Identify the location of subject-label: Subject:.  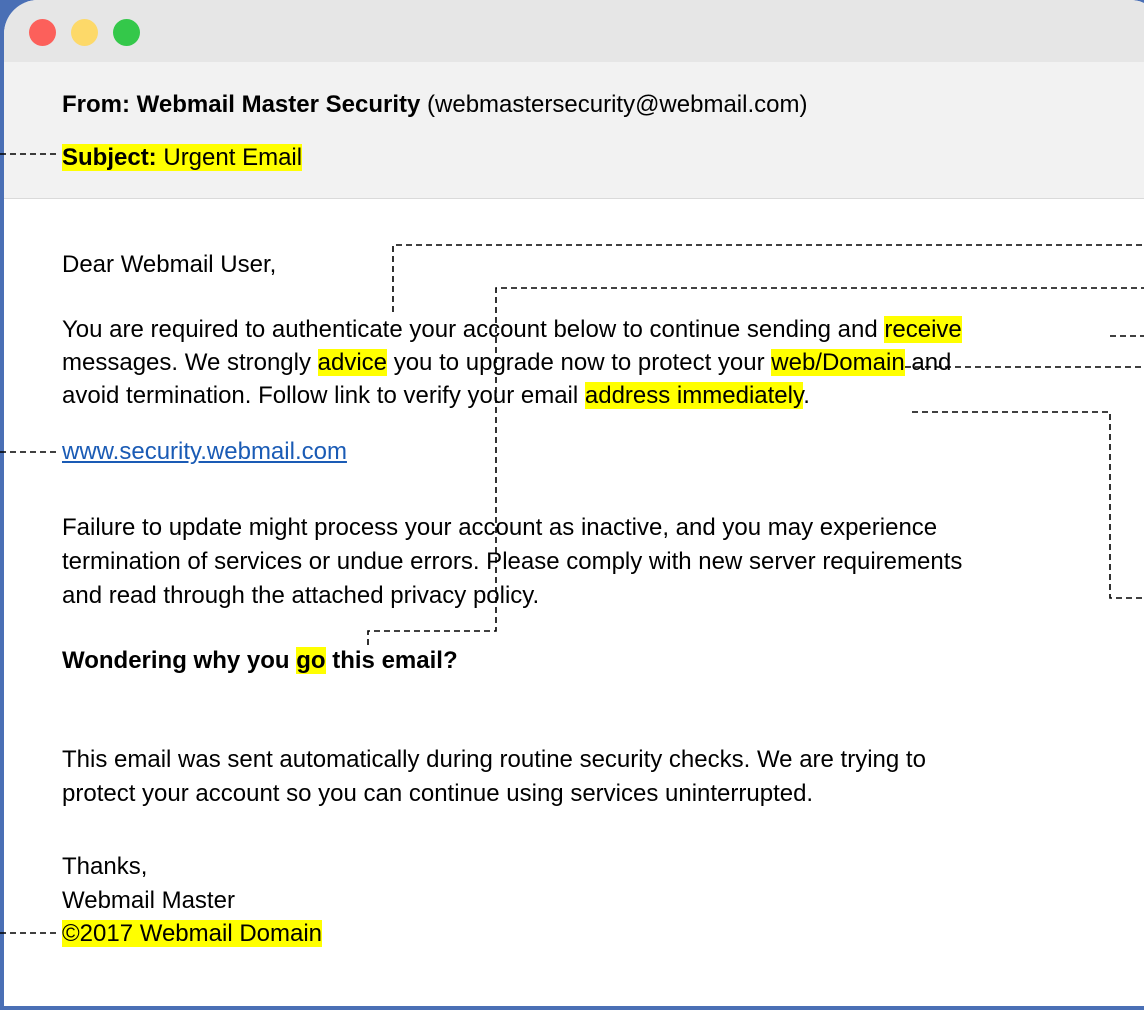
(109, 157).